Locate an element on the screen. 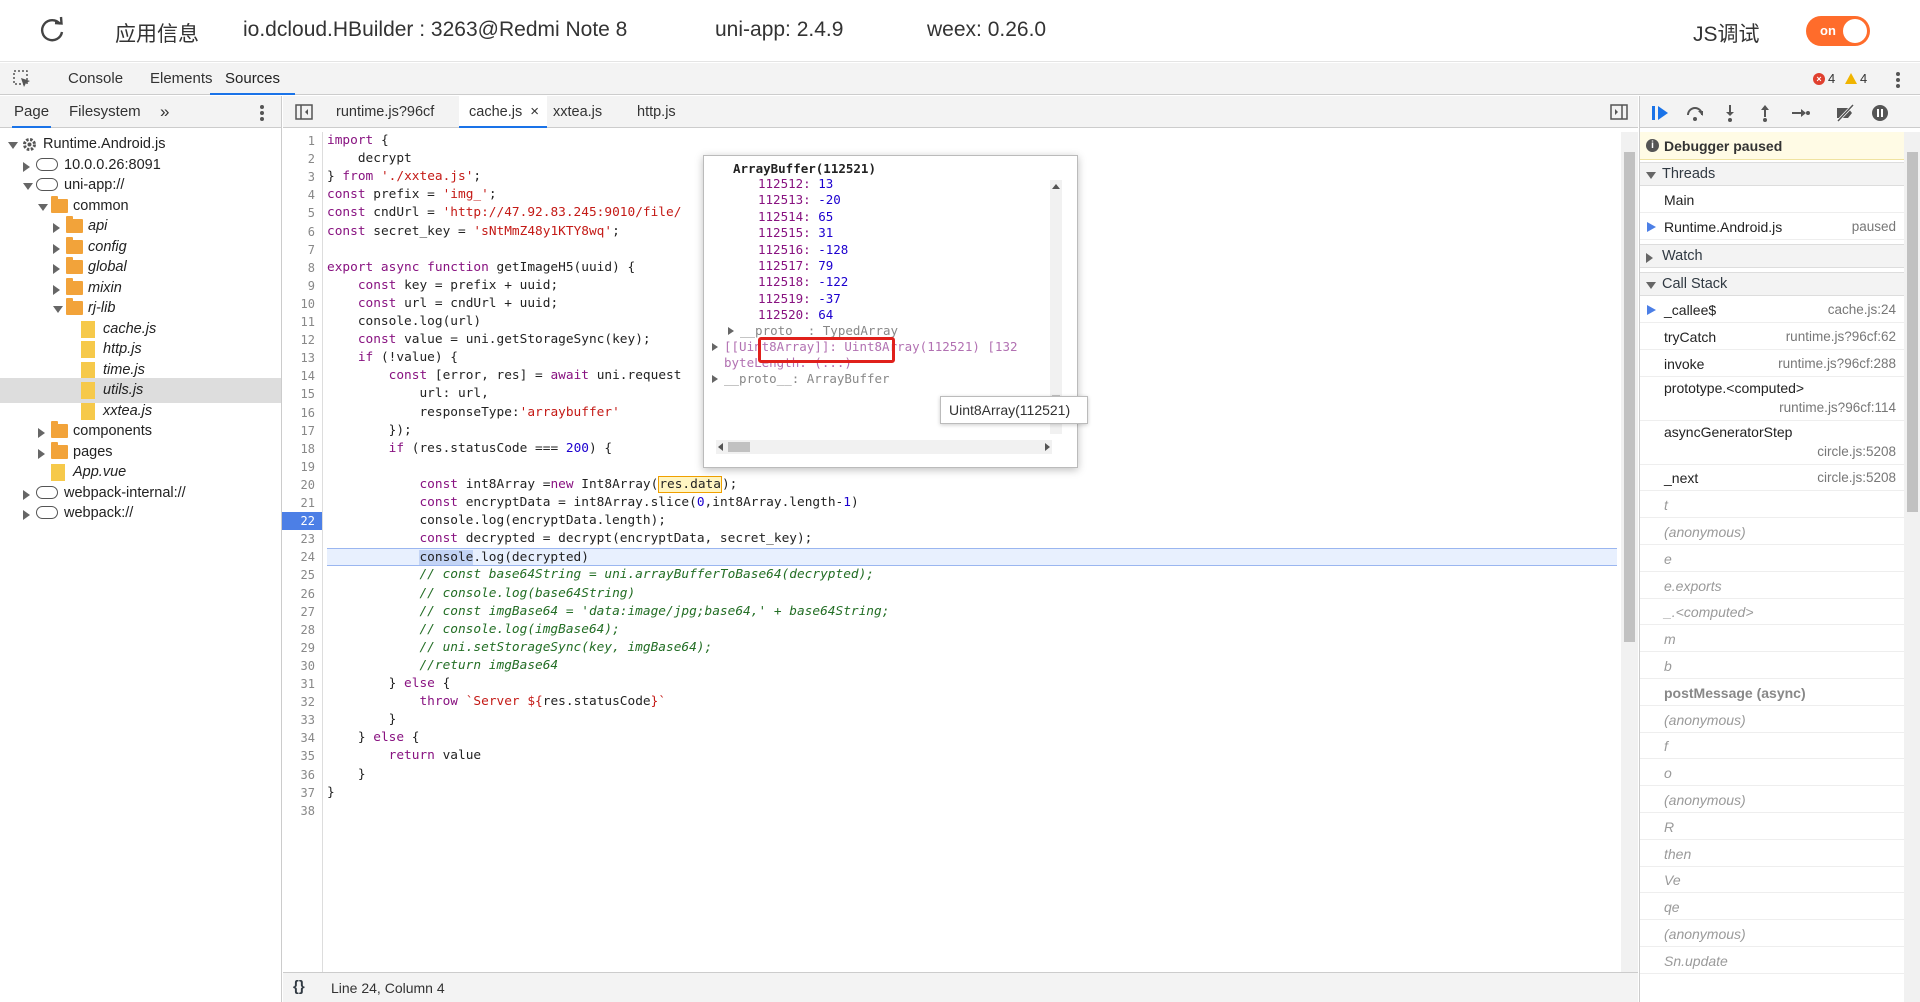 This screenshot has width=1920, height=1002. callstack-frame: prototype.<computed> runtime.js?96cf:114 is located at coordinates (1772, 399).